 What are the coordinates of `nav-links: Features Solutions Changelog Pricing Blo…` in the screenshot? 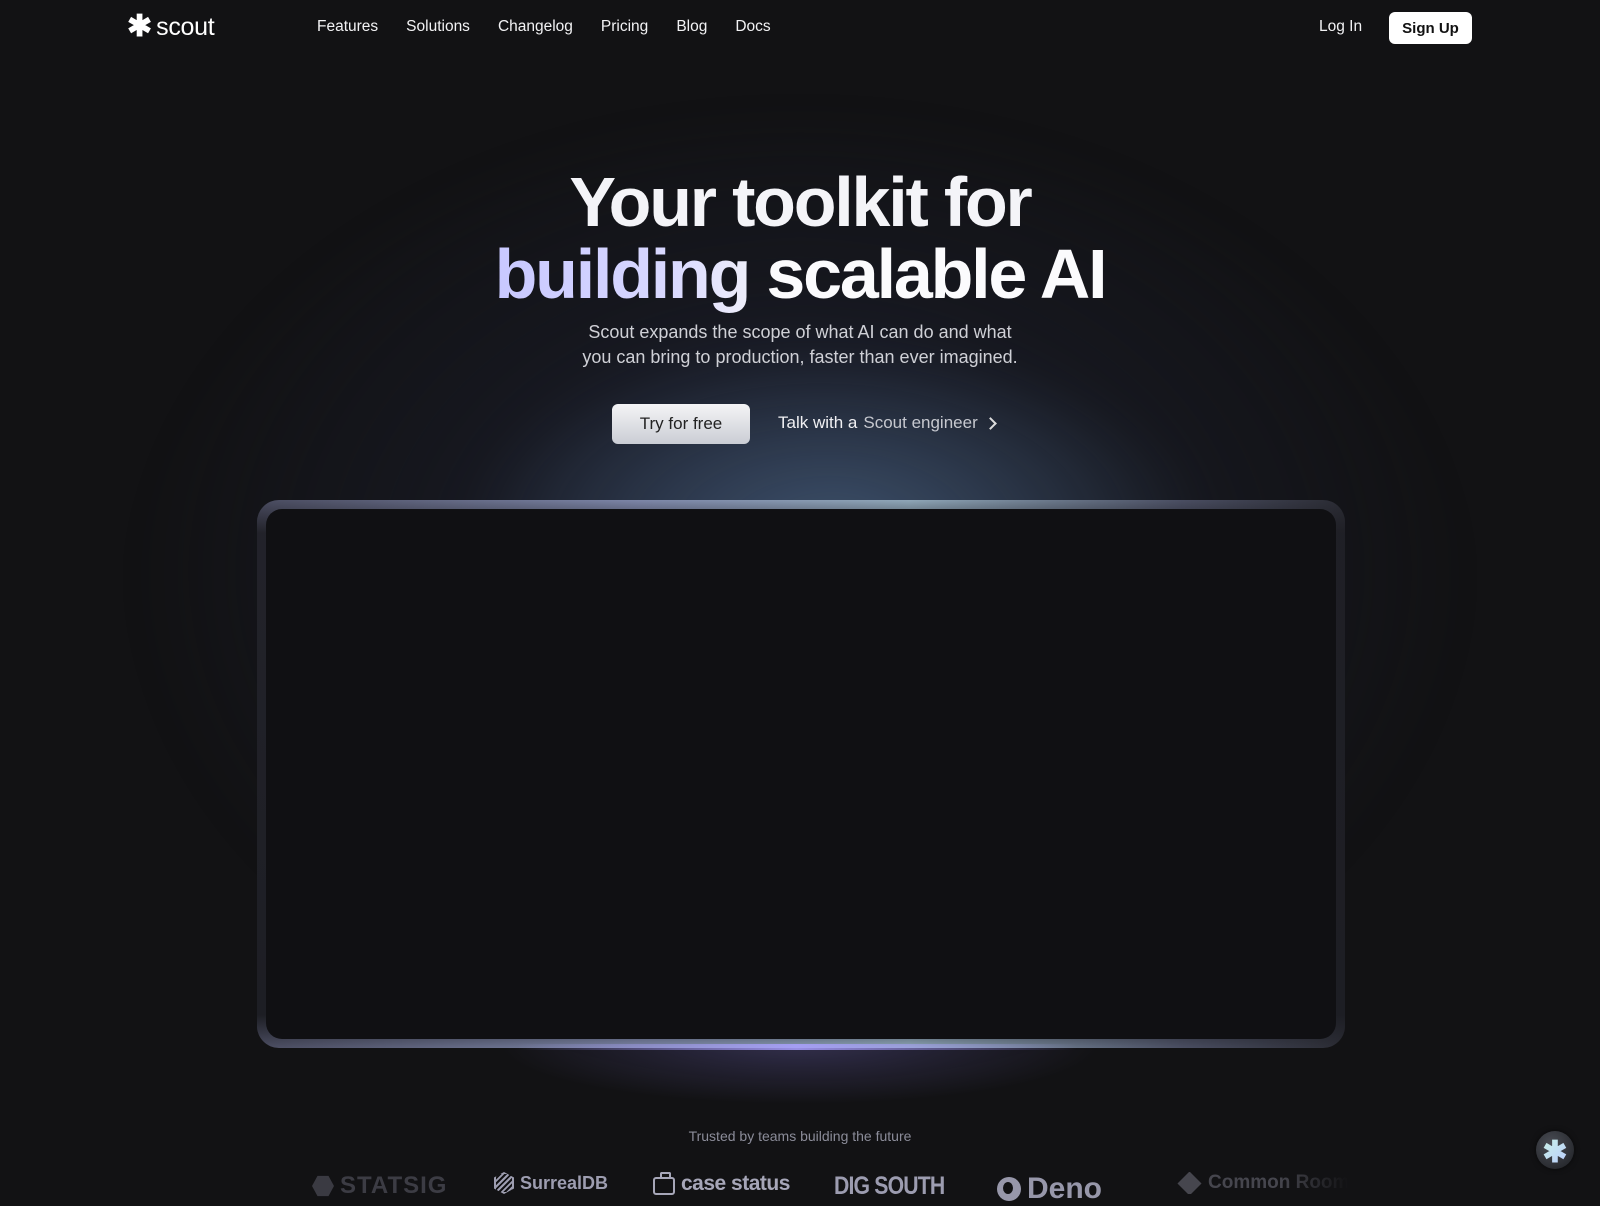 It's located at (544, 27).